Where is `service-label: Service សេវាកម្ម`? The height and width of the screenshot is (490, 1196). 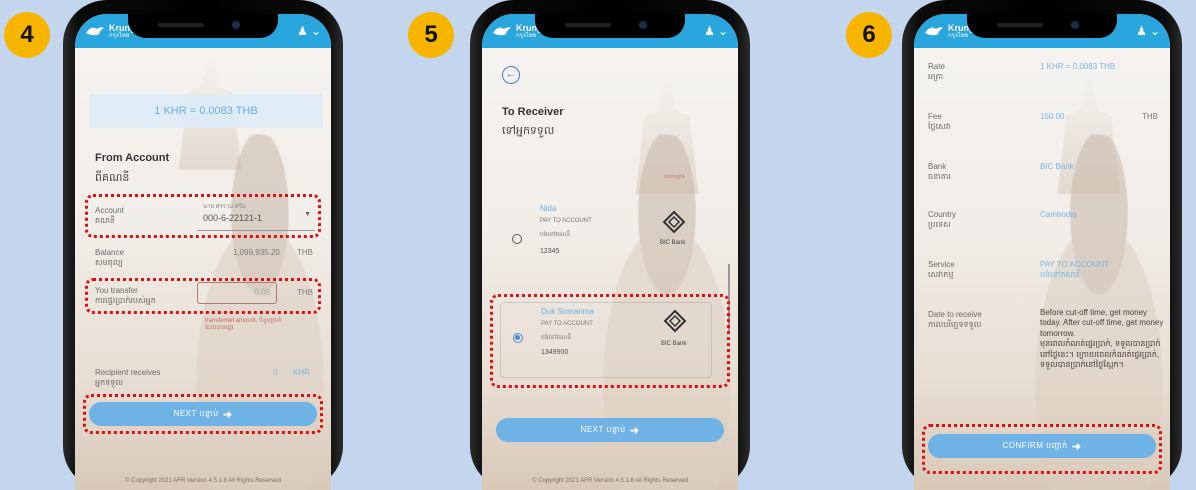 service-label: Service សេវាកម្ម is located at coordinates (941, 269).